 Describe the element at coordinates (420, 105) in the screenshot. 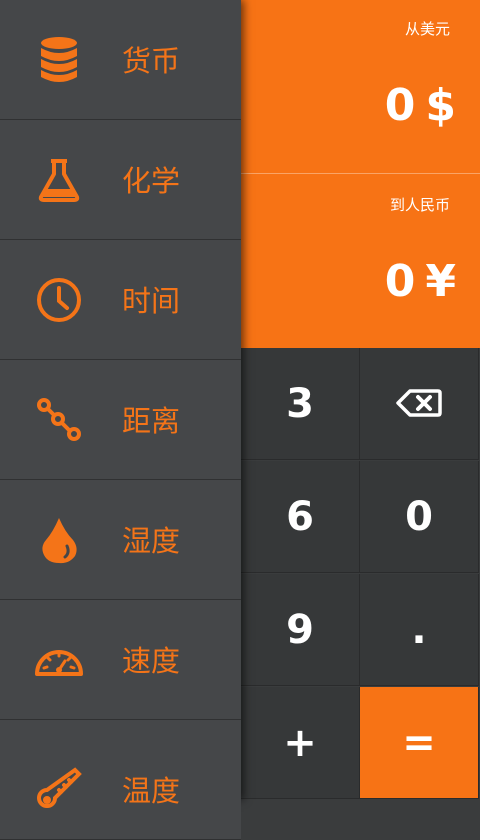

I see `from-value-display: 0 $` at that location.